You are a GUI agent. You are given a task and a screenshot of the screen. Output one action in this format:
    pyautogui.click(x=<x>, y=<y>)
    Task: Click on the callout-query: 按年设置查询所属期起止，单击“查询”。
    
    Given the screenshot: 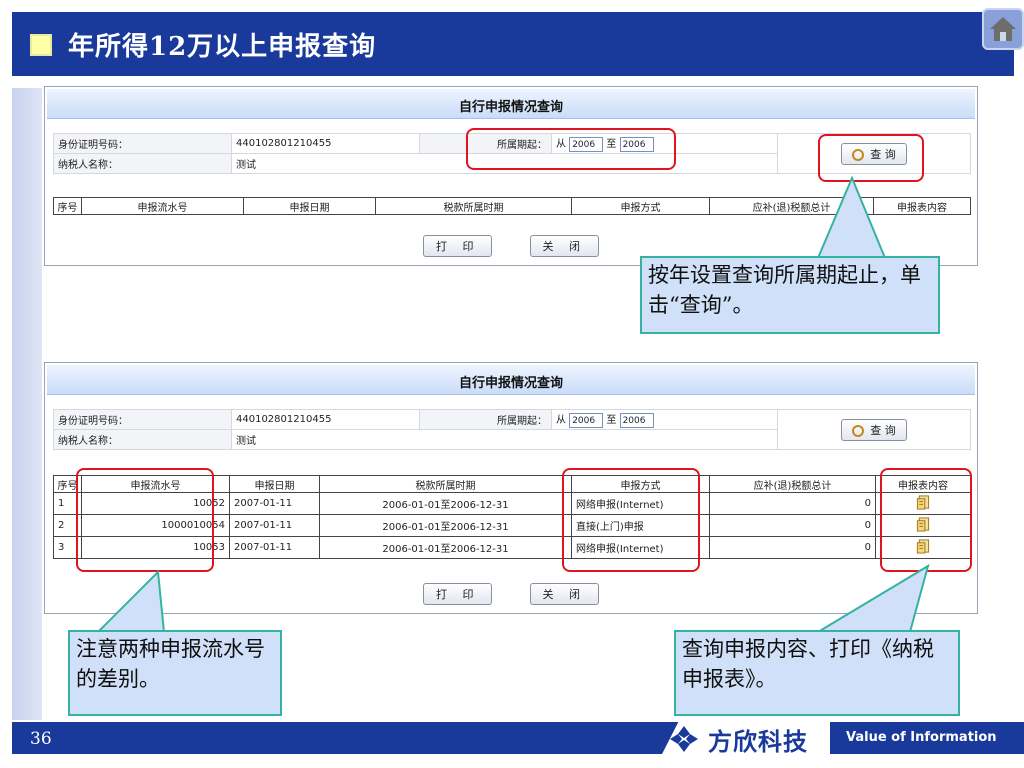 What is the action you would take?
    pyautogui.click(x=790, y=295)
    